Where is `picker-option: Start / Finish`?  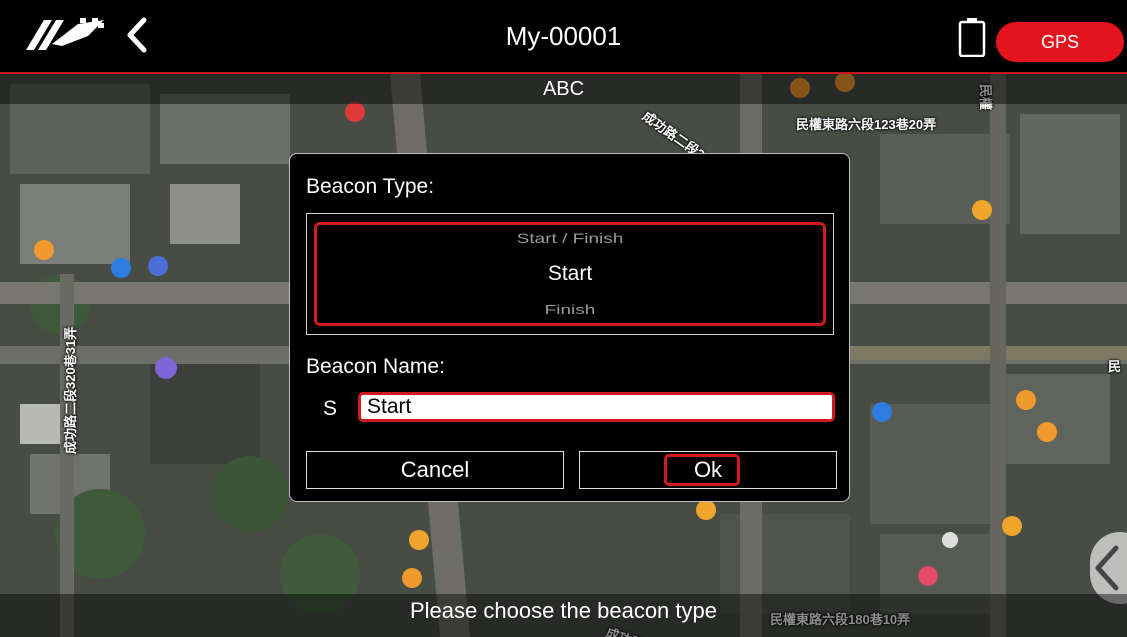
picker-option: Start / Finish is located at coordinates (570, 239).